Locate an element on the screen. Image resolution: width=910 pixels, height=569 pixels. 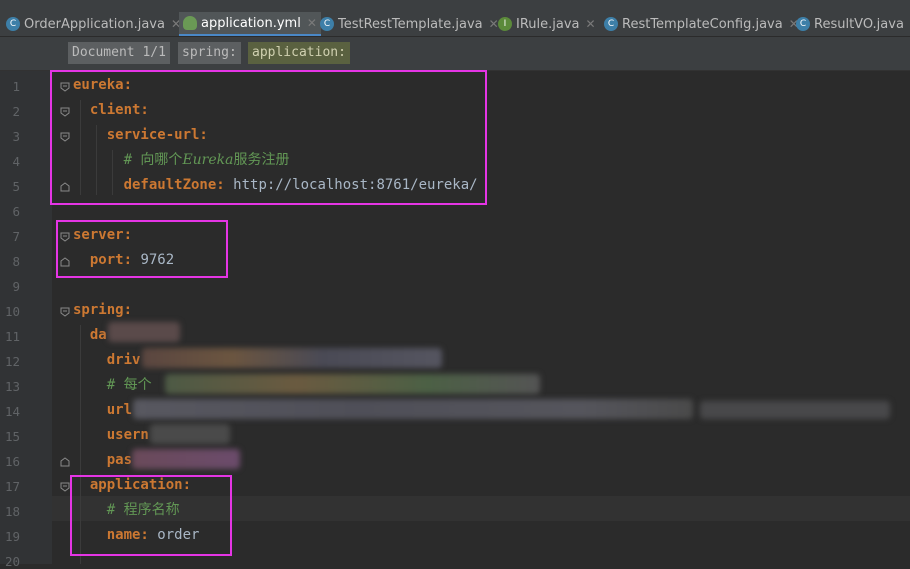
yaml-key: pas is located at coordinates (119, 460).